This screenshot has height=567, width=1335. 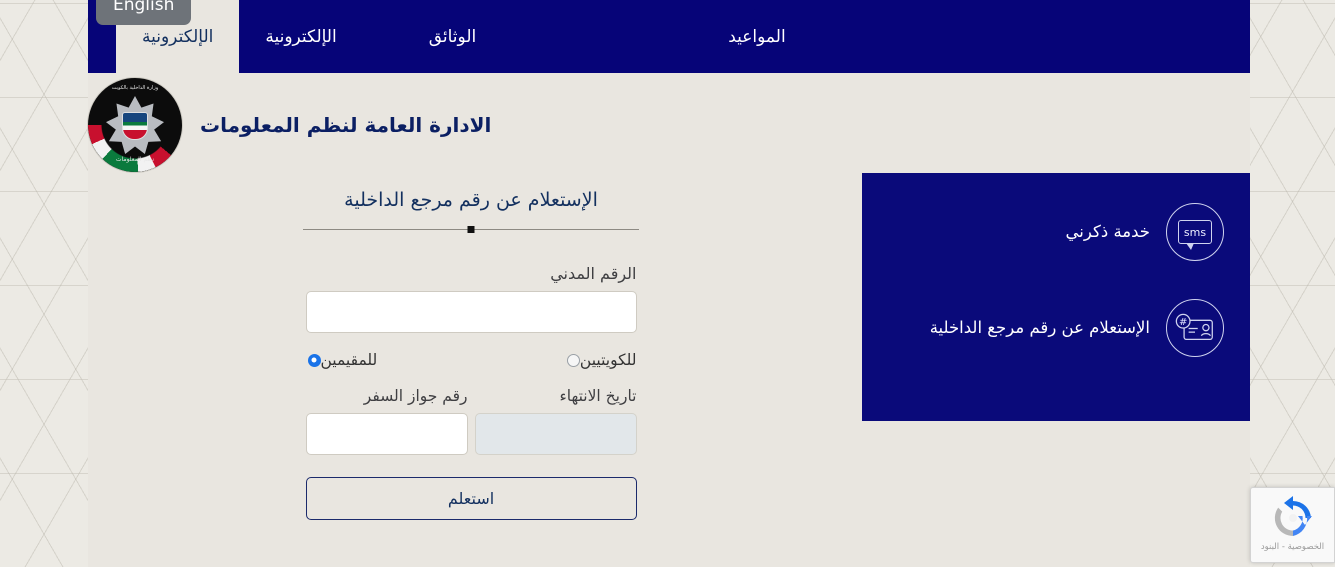 What do you see at coordinates (1195, 235) in the screenshot?
I see `sms-bubble-label: sms` at bounding box center [1195, 235].